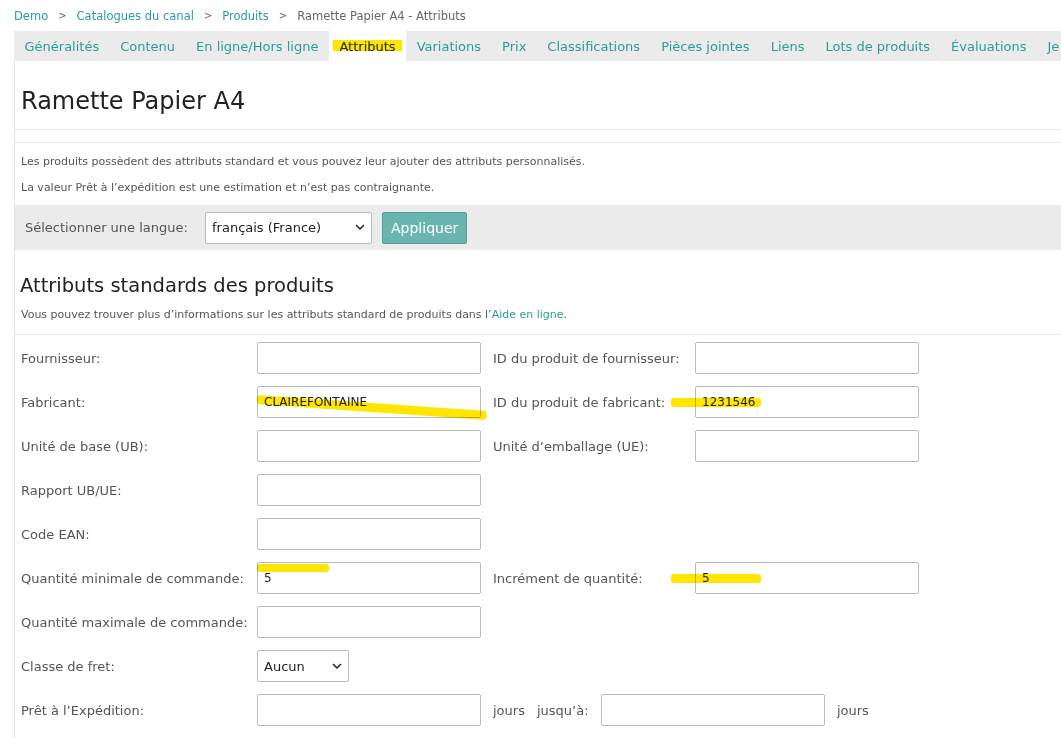 The image size is (1061, 738). I want to click on tab: Liens, so click(787, 46).